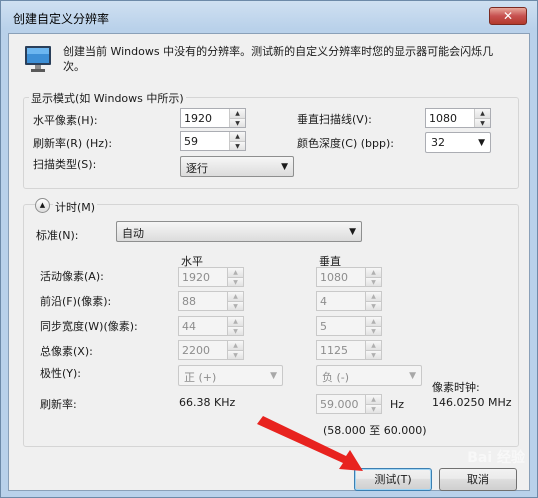  What do you see at coordinates (334, 277) in the screenshot?
I see `active-pixels-v-value: 1080` at bounding box center [334, 277].